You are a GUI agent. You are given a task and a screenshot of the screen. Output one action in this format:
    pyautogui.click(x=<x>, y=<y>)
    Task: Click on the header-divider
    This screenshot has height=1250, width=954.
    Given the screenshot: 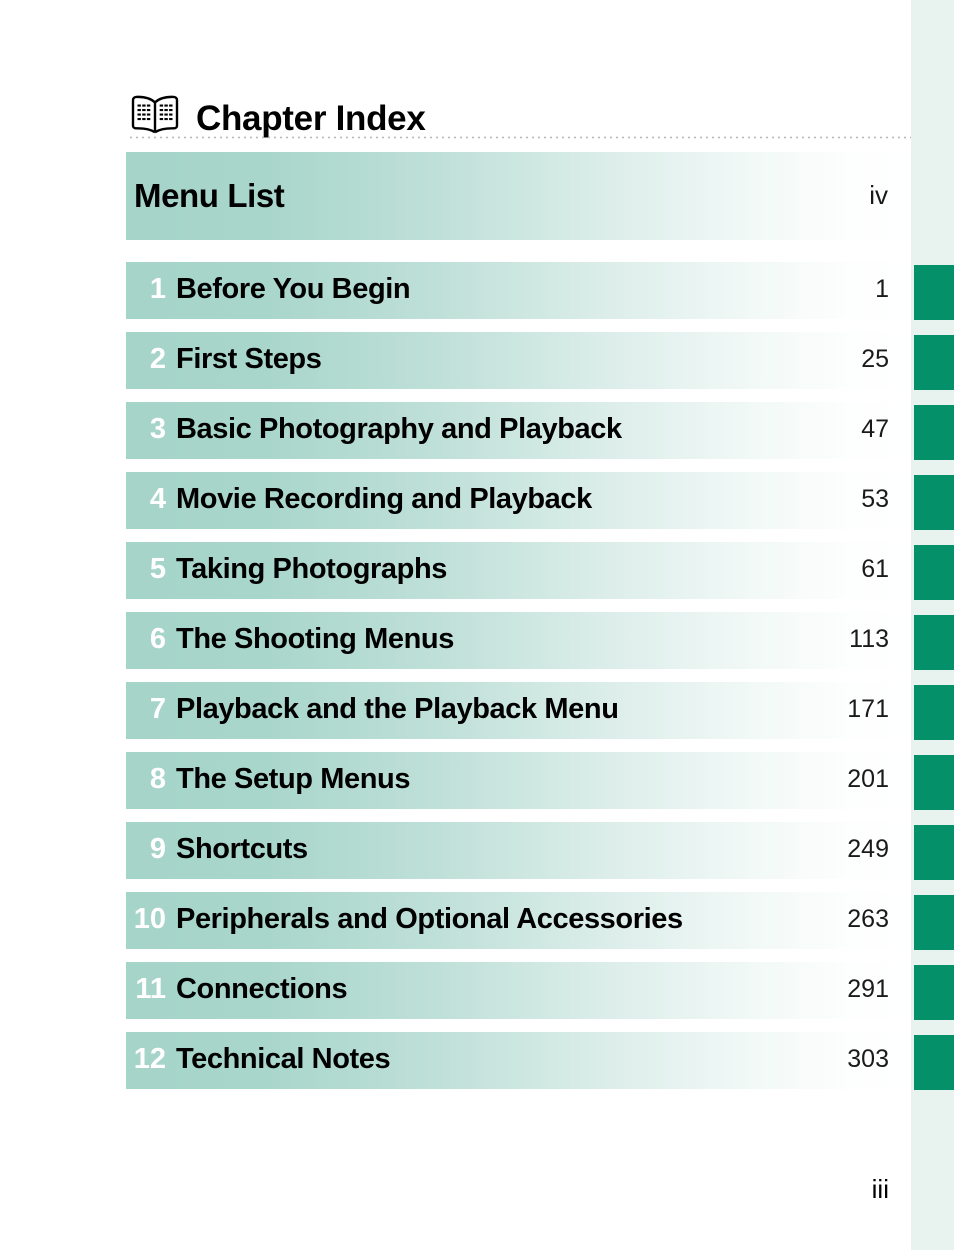 What is the action you would take?
    pyautogui.click(x=520, y=137)
    